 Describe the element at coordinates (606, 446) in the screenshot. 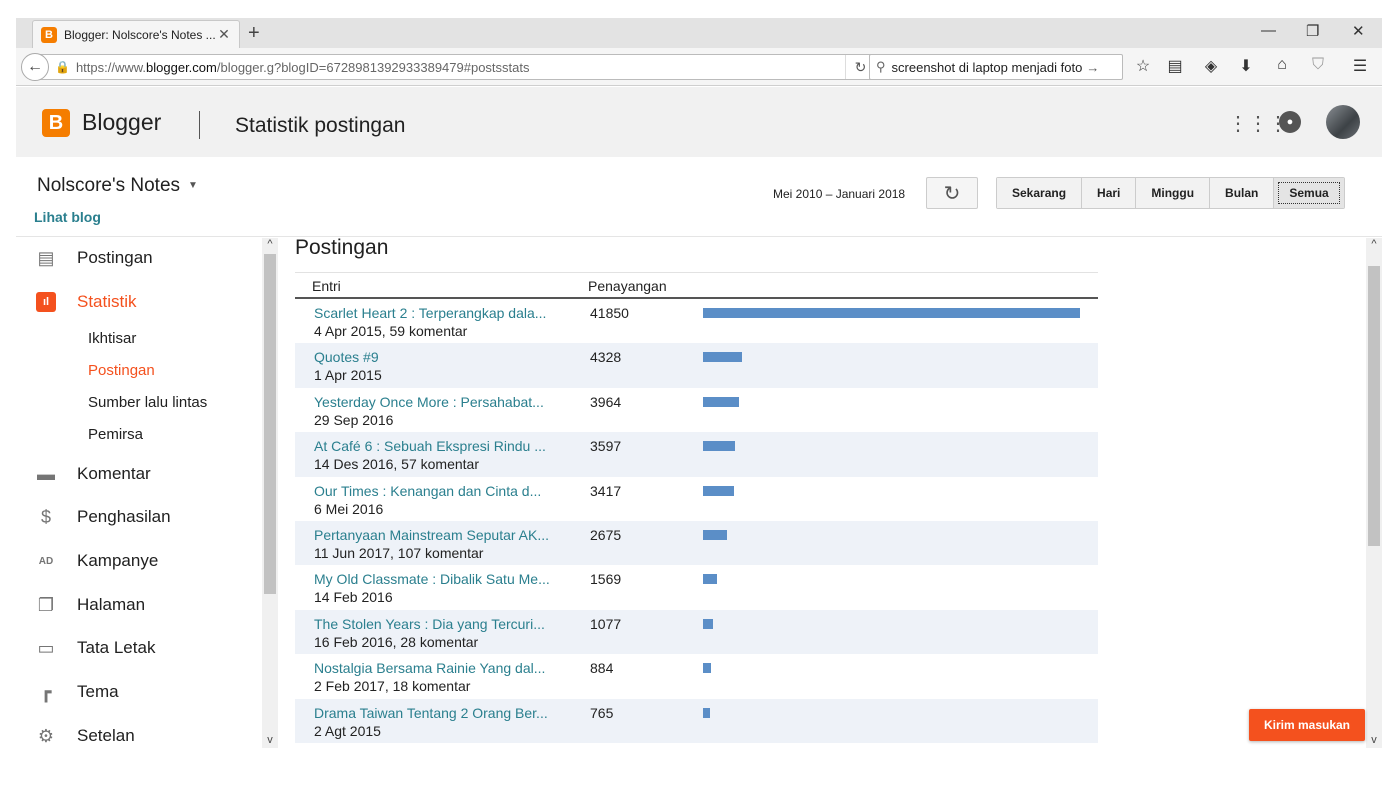

I see `post-views: 3597` at that location.